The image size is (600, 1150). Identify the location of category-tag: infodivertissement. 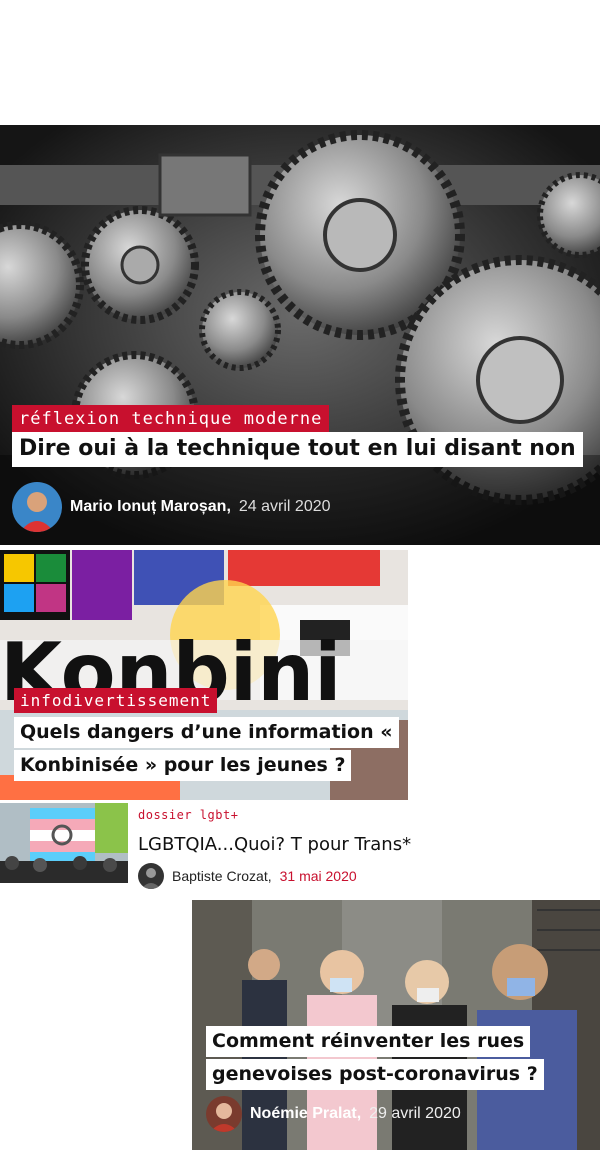
(116, 700).